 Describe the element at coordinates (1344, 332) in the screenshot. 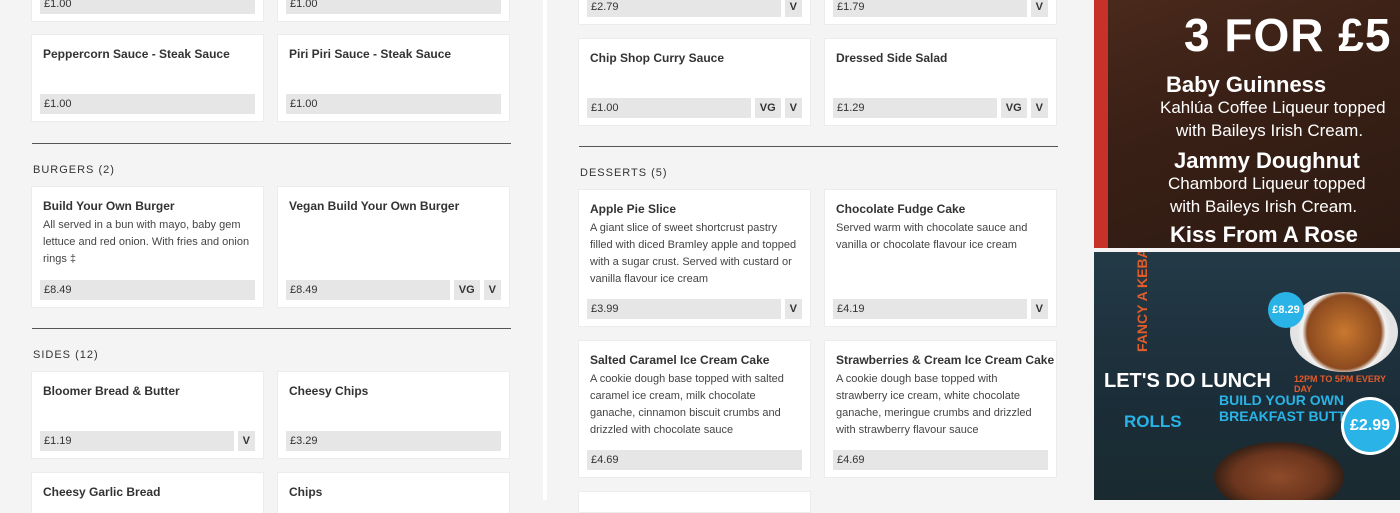

I see `food-bowl-image` at that location.